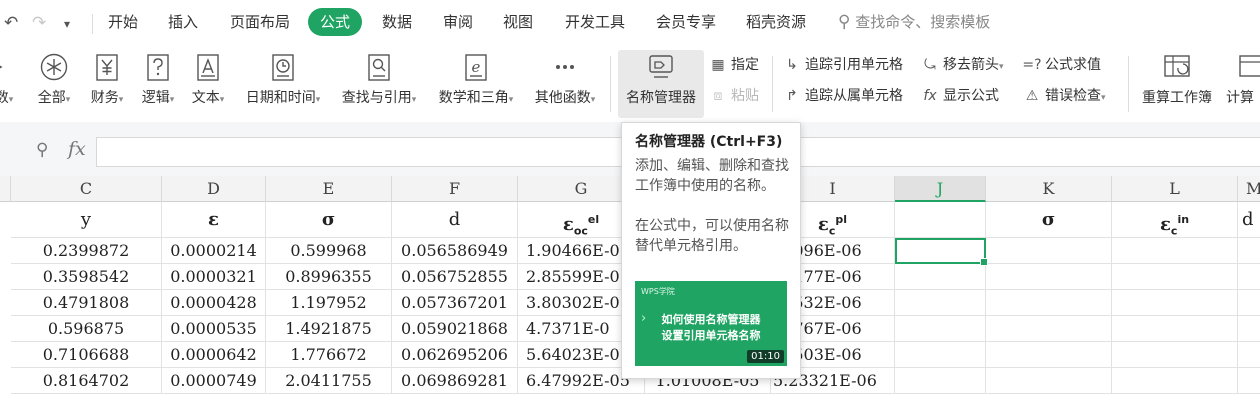 The image size is (1260, 402). What do you see at coordinates (455, 381) in the screenshot?
I see `cell-f6: 0.069869281` at bounding box center [455, 381].